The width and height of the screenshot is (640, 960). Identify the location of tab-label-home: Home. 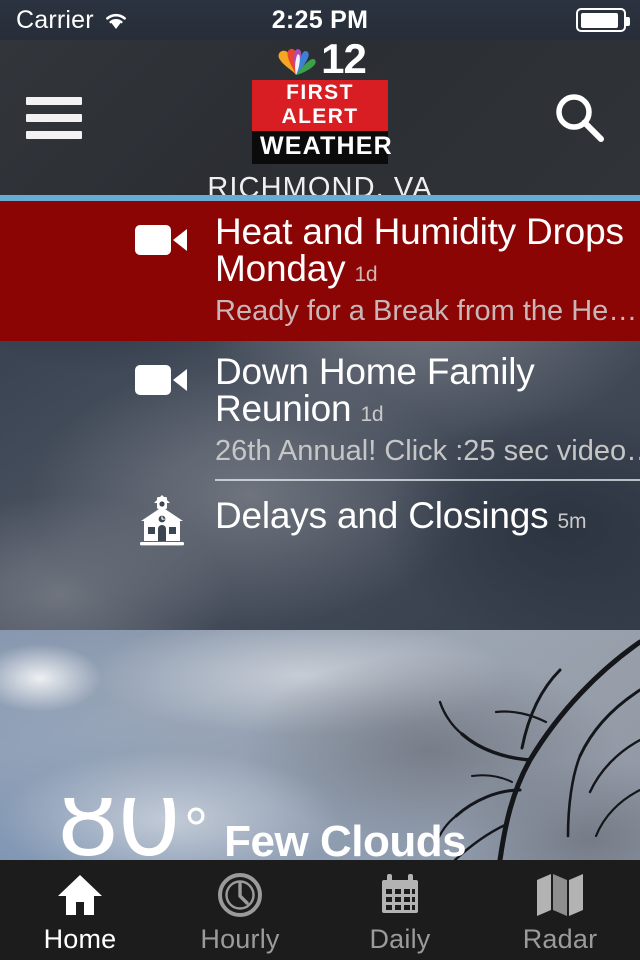
(80, 939).